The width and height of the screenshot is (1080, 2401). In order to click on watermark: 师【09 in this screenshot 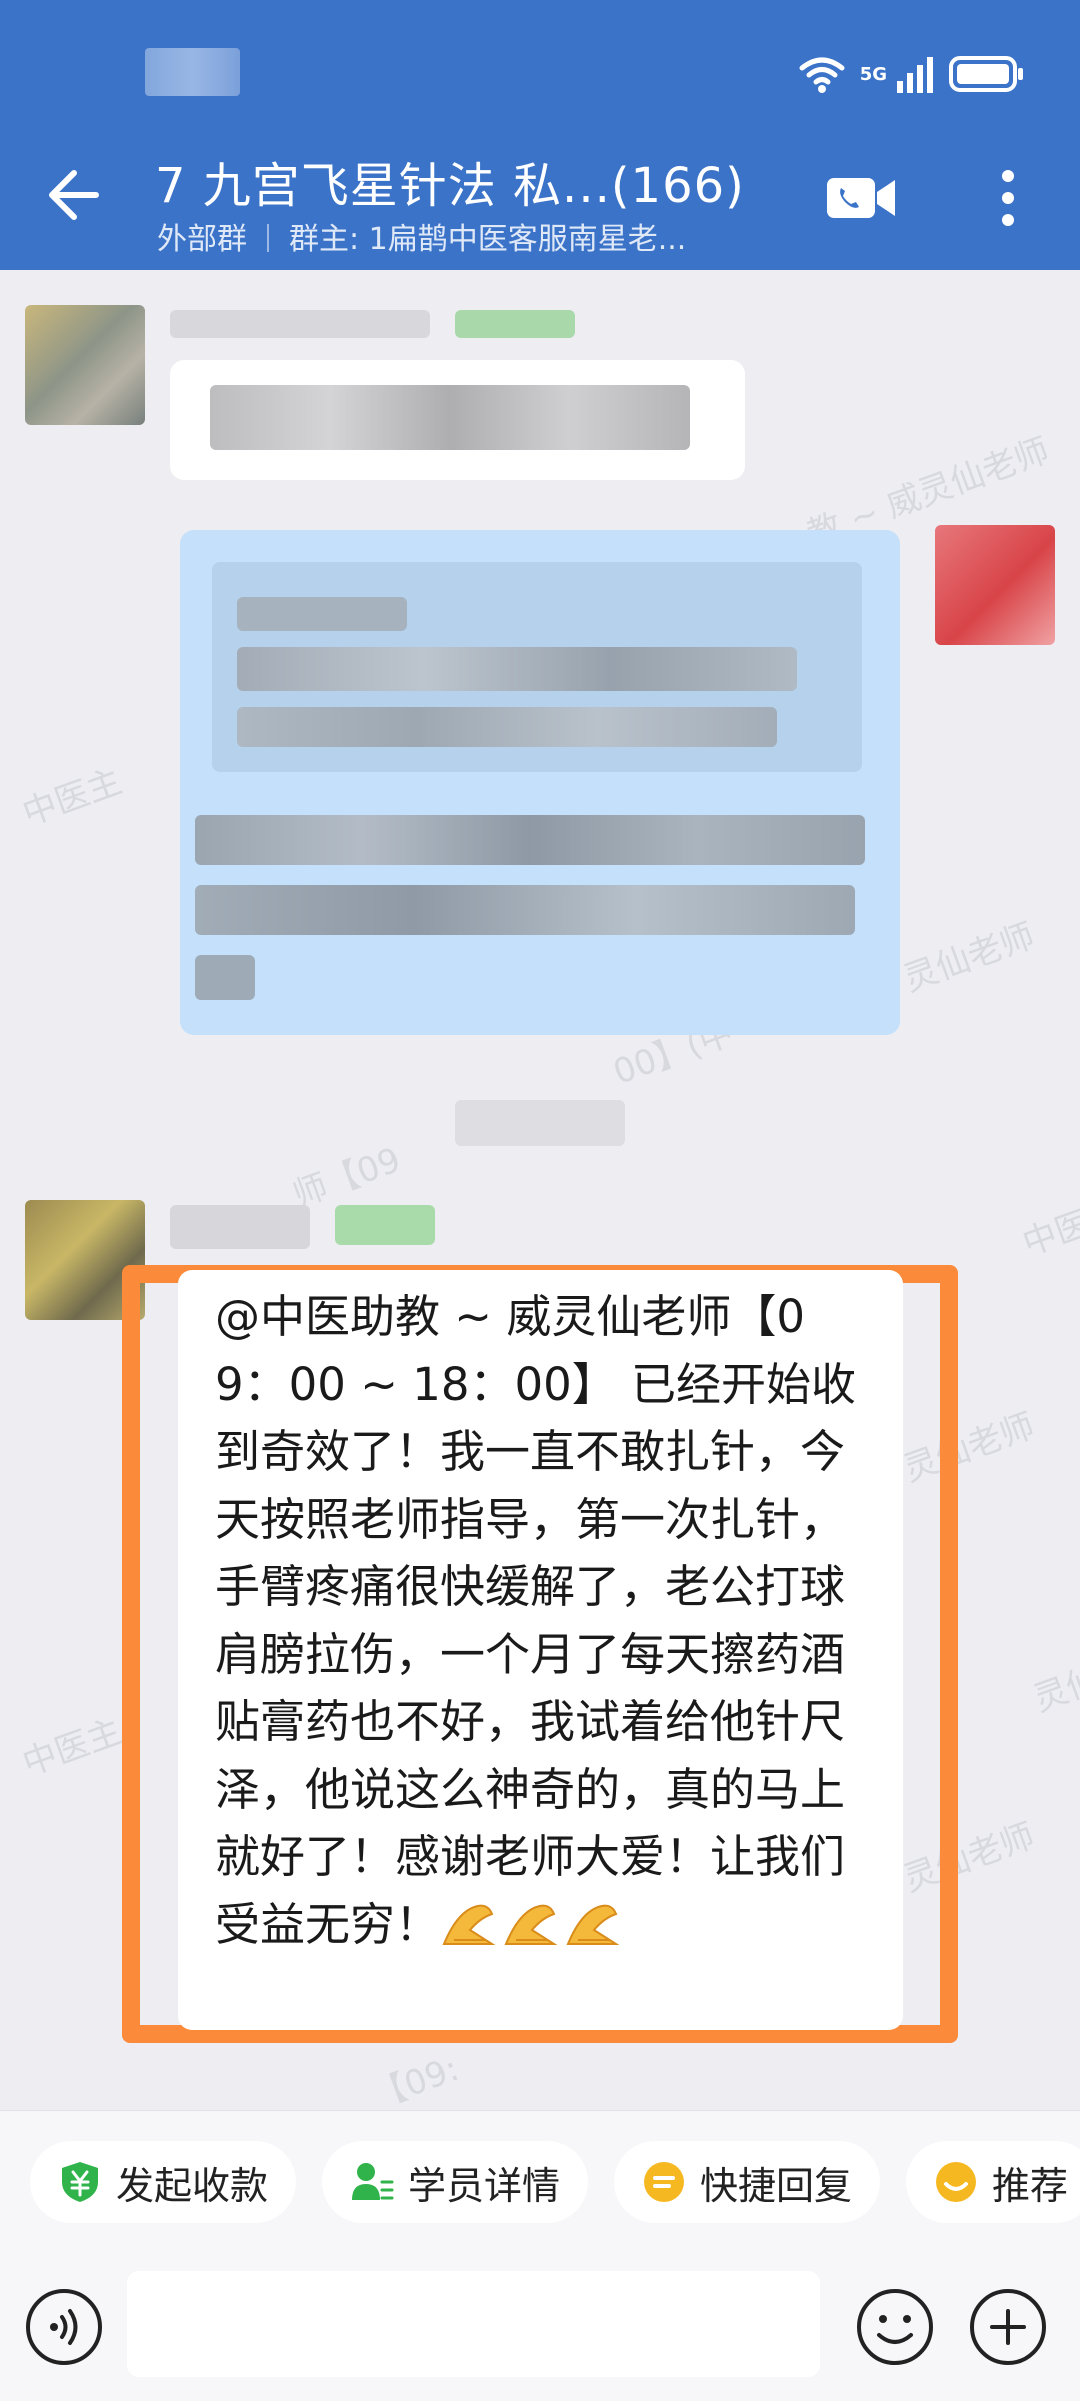, I will do `click(346, 1177)`.